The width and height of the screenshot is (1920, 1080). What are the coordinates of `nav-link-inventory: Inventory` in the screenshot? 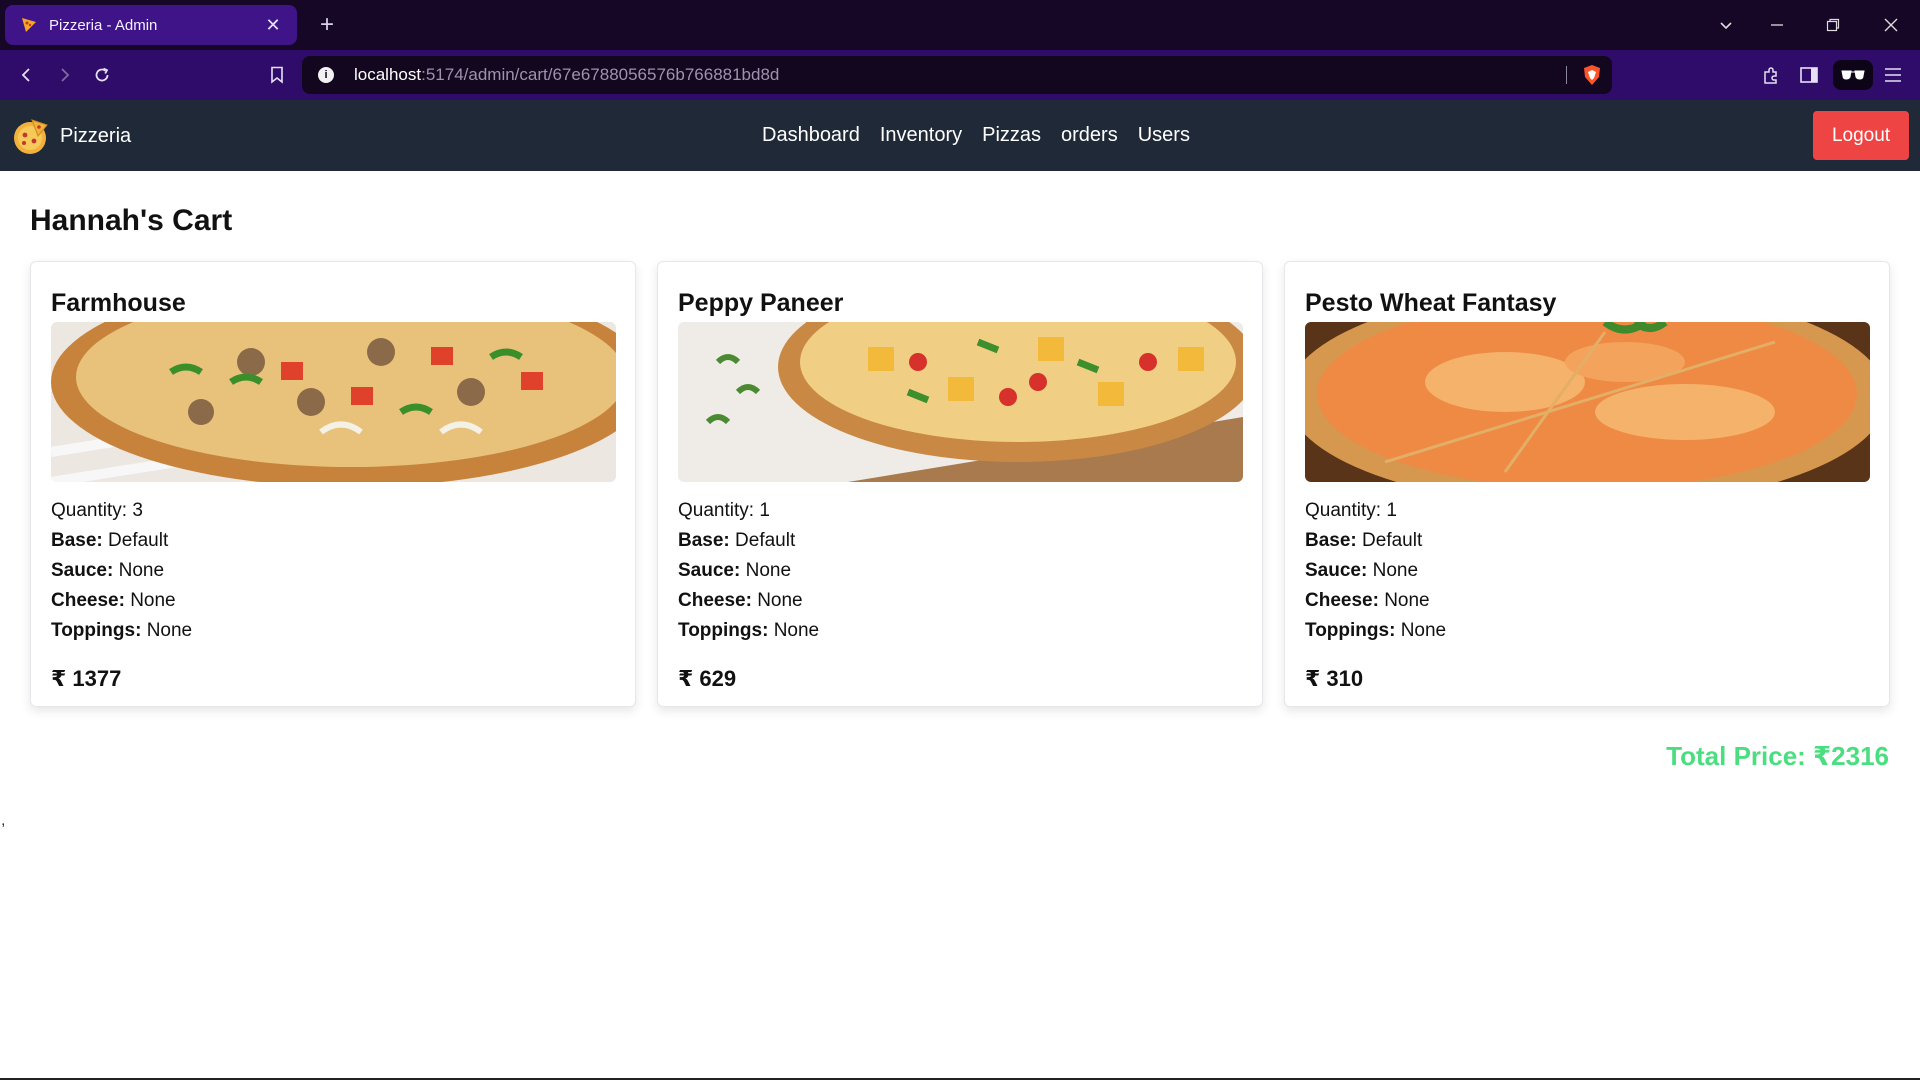 It's located at (921, 135).